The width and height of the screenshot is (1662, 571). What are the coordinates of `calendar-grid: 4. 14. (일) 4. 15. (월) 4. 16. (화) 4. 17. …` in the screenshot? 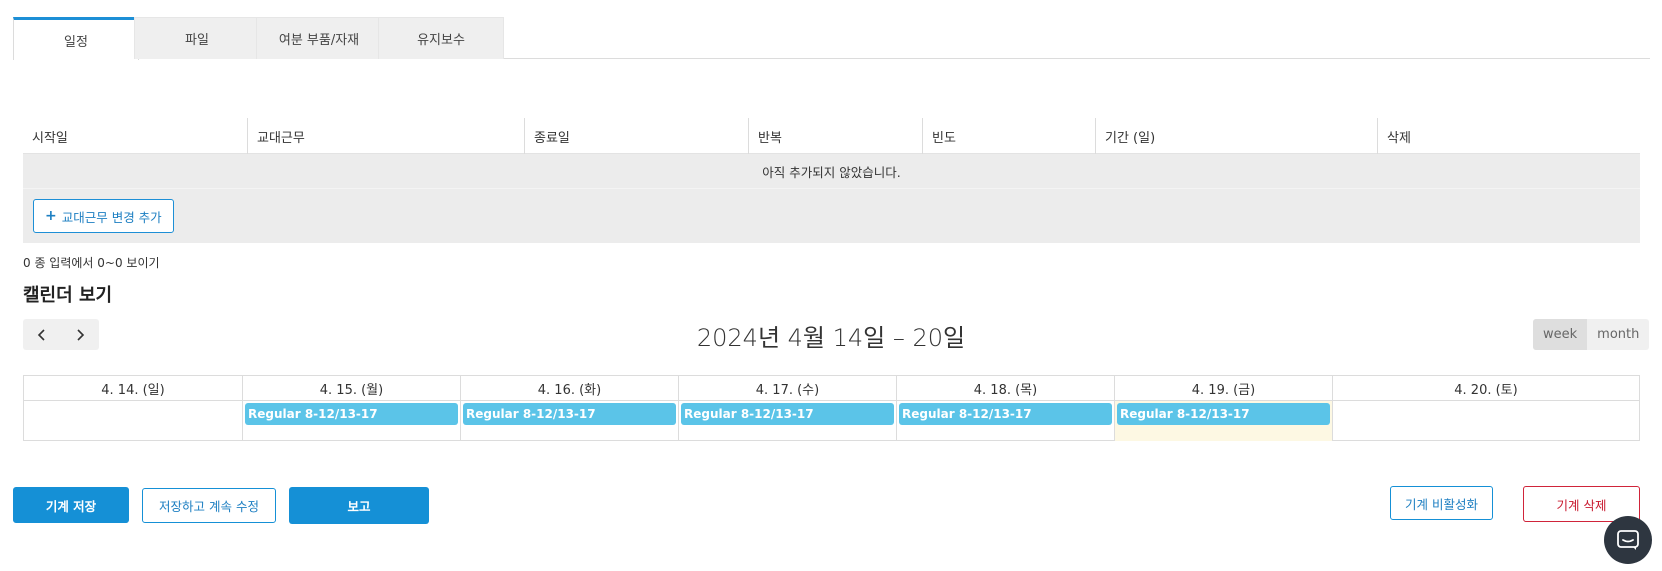 It's located at (831, 408).